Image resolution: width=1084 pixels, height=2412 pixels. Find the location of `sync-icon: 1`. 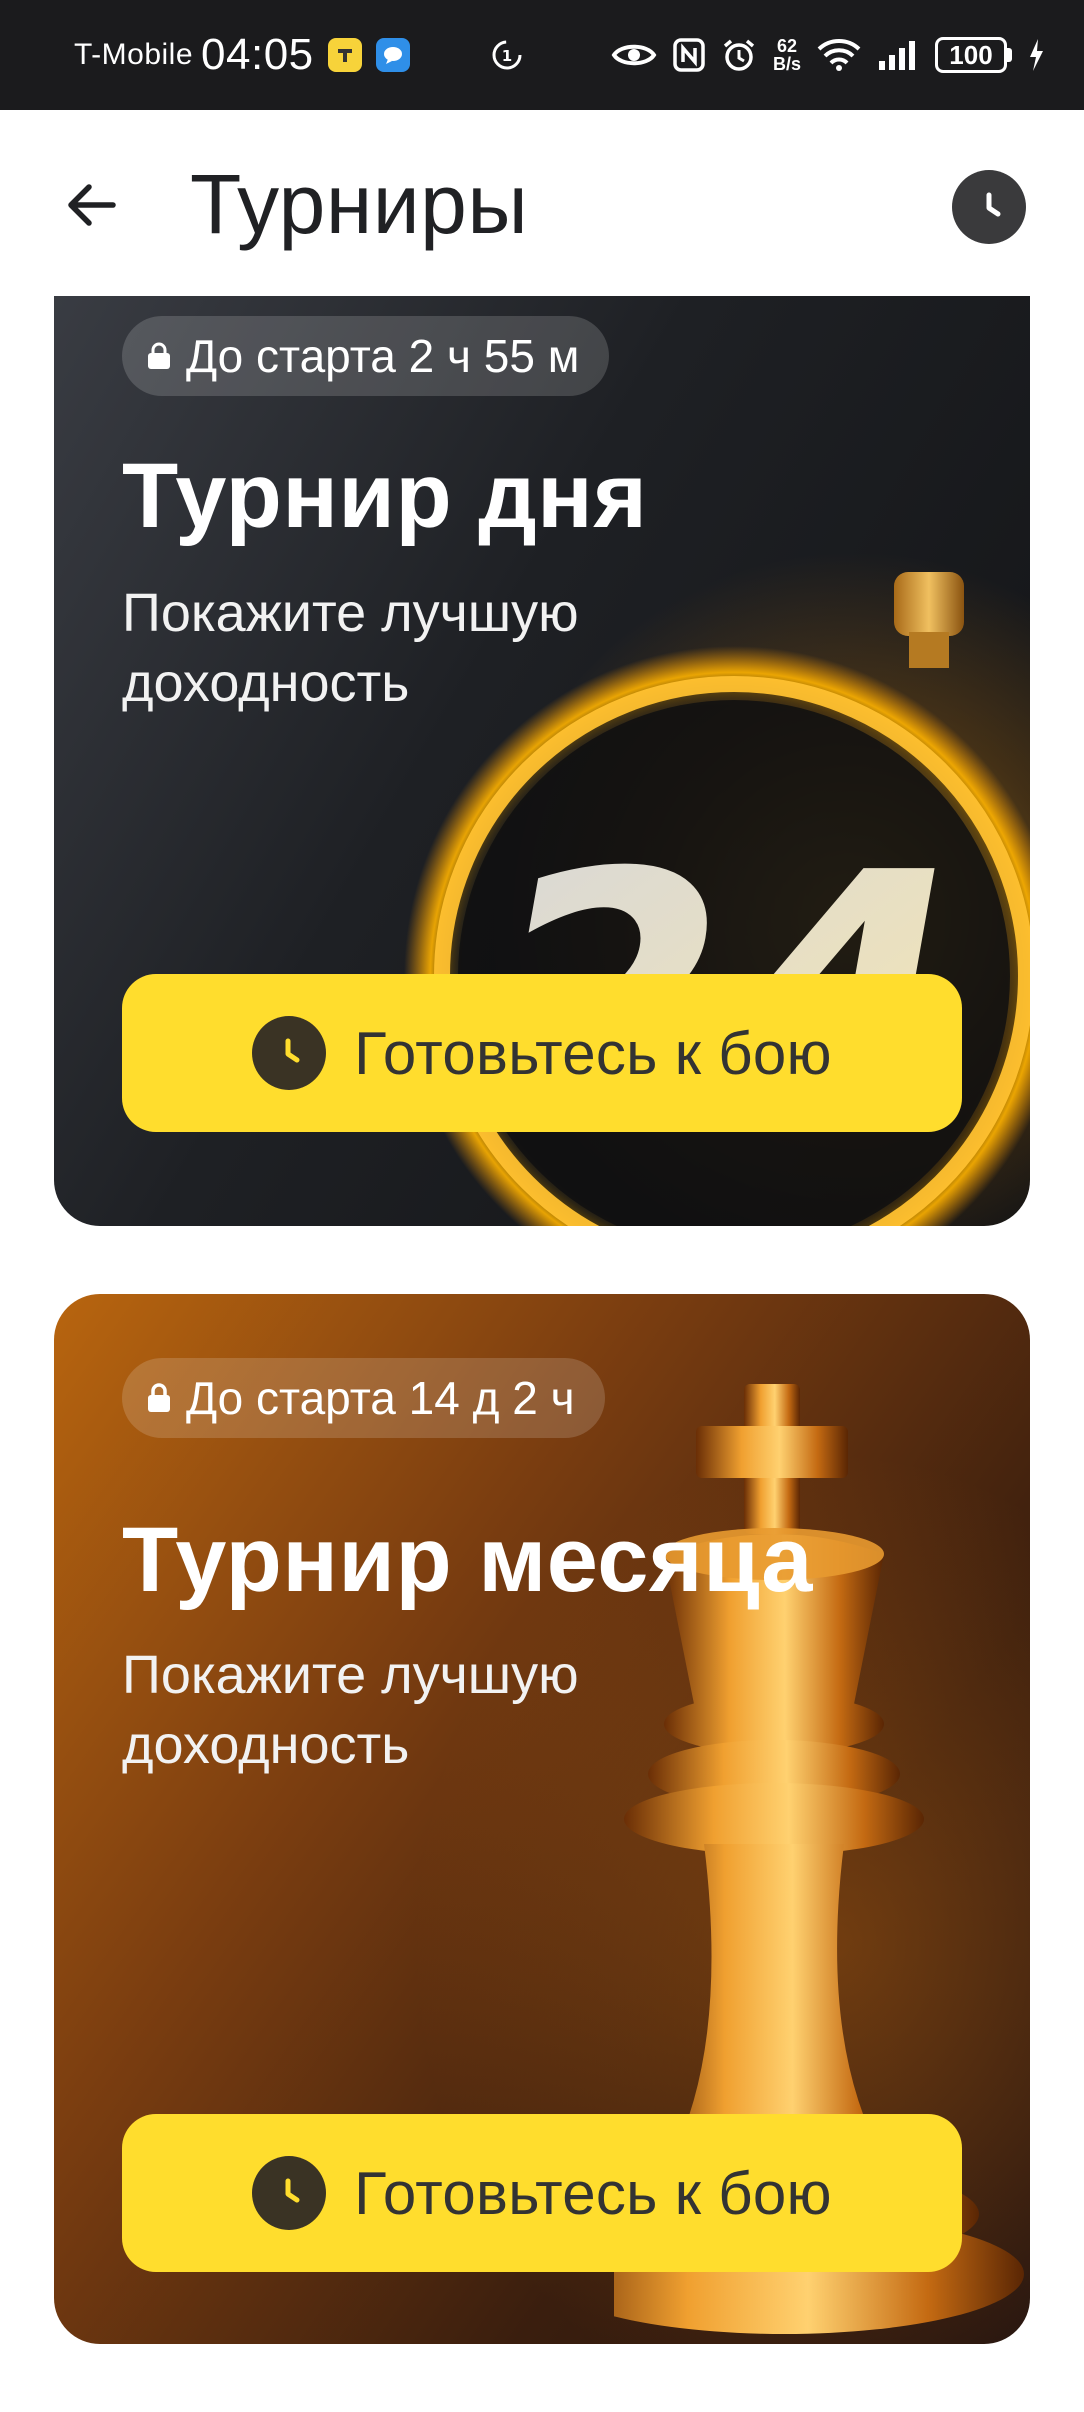

sync-icon: 1 is located at coordinates (507, 55).